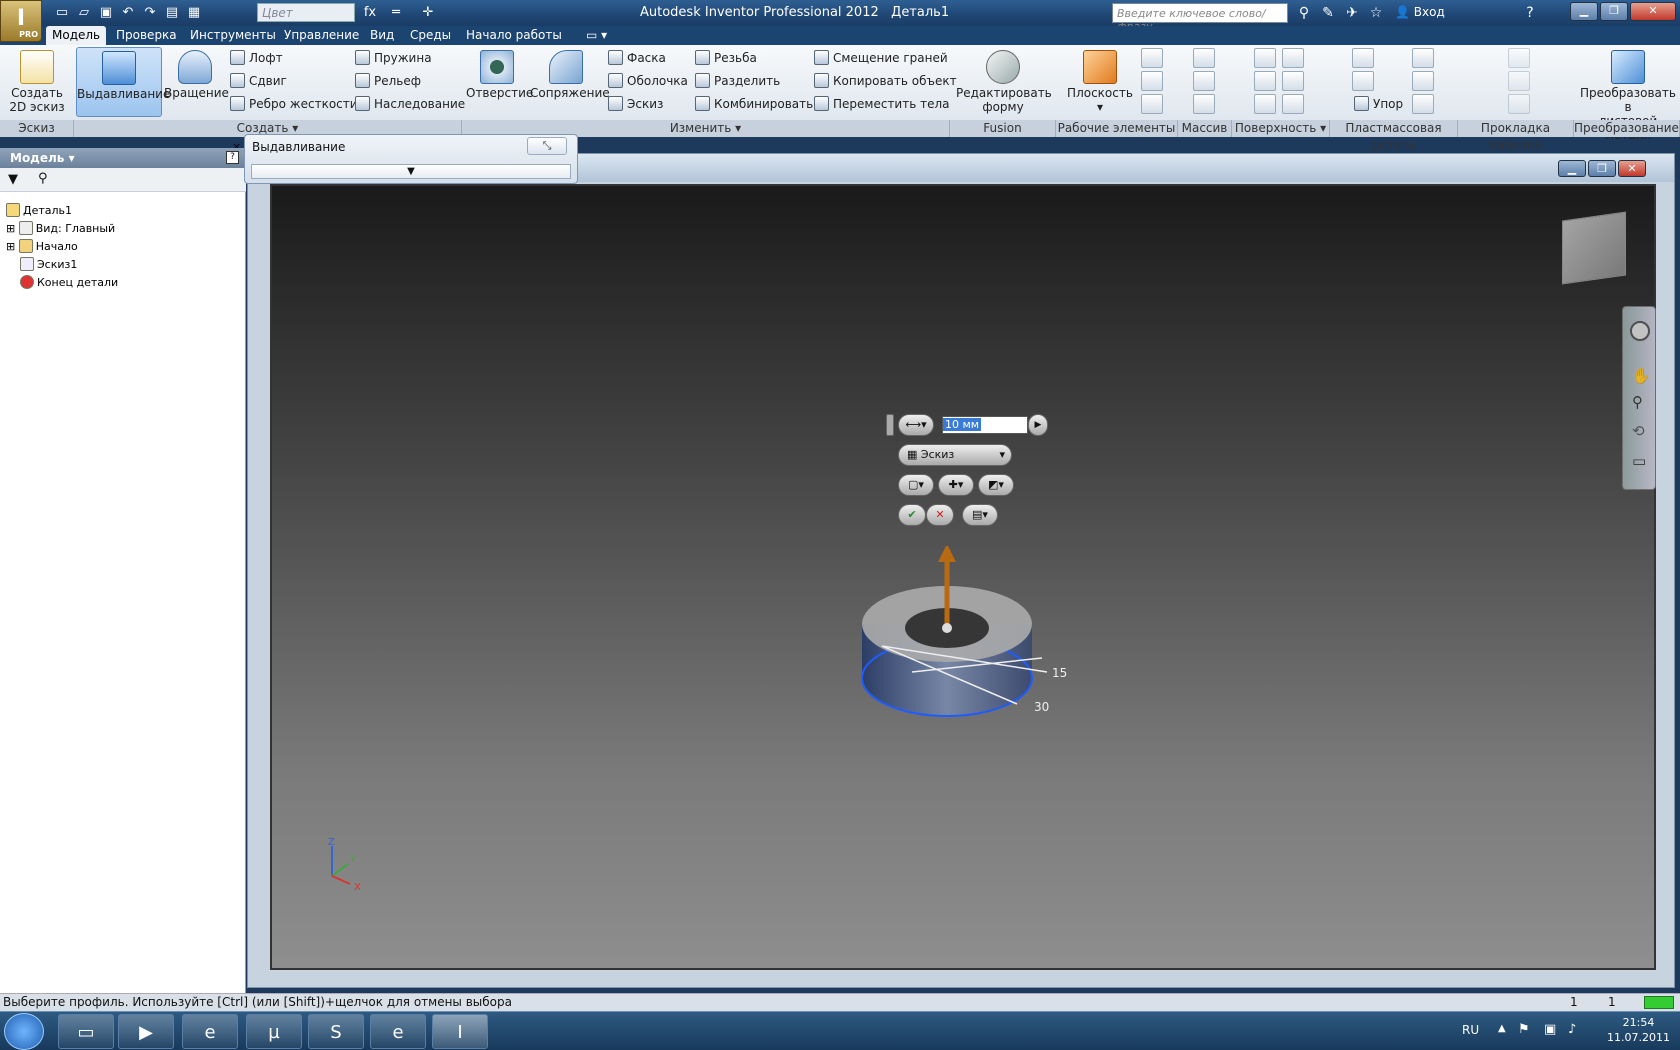 Image resolution: width=1680 pixels, height=1050 pixels. Describe the element at coordinates (172, 13) in the screenshot. I see `project-icon: ▤` at that location.